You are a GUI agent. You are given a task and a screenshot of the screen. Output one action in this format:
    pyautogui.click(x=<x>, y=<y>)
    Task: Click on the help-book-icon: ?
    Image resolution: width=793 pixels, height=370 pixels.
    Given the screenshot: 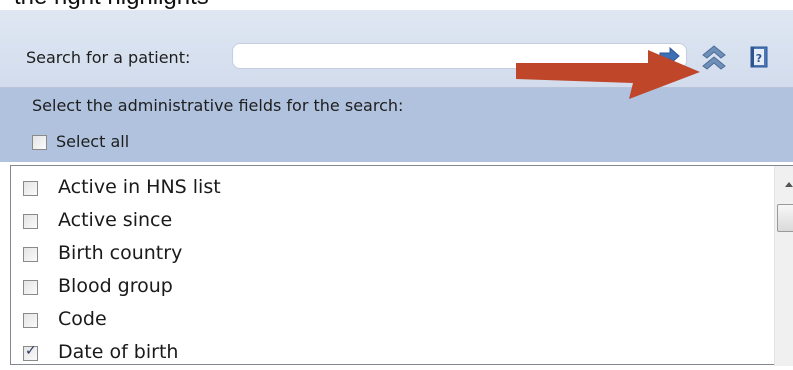 What is the action you would take?
    pyautogui.click(x=759, y=57)
    